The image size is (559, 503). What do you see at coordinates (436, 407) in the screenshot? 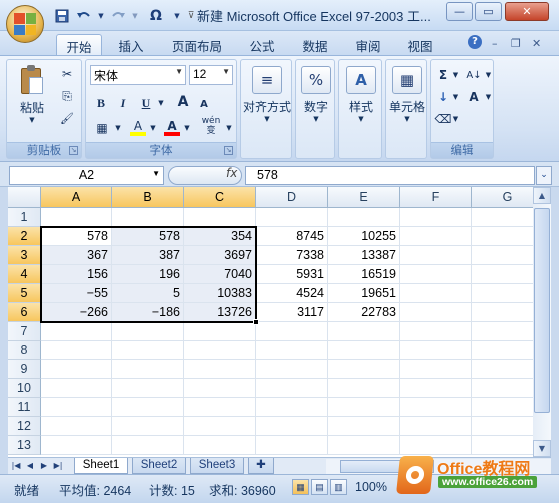
I see `cell-f11` at bounding box center [436, 407].